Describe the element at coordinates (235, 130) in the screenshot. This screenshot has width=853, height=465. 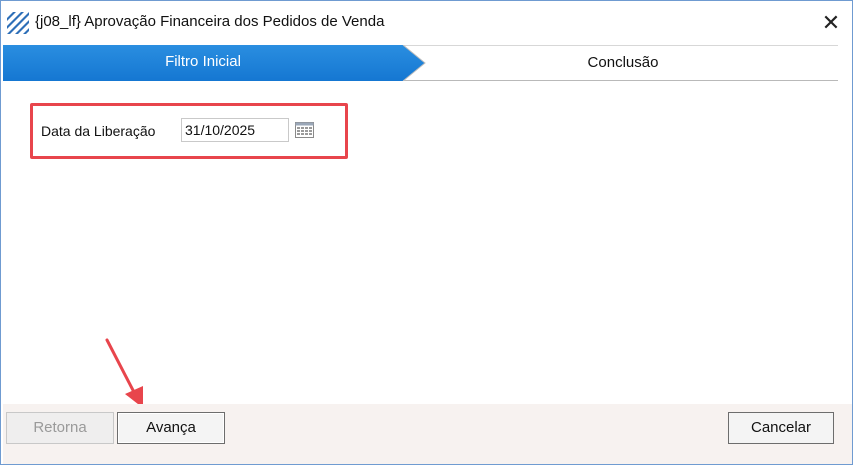
I see `release-date-field` at that location.